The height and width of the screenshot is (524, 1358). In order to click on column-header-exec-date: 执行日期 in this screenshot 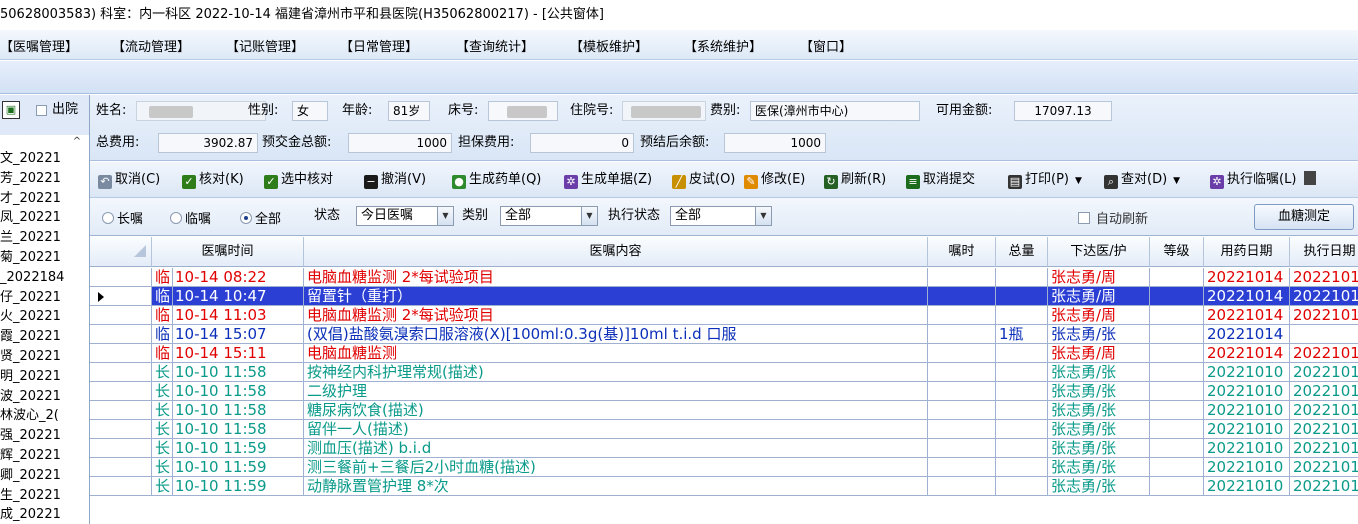, I will do `click(1324, 252)`.